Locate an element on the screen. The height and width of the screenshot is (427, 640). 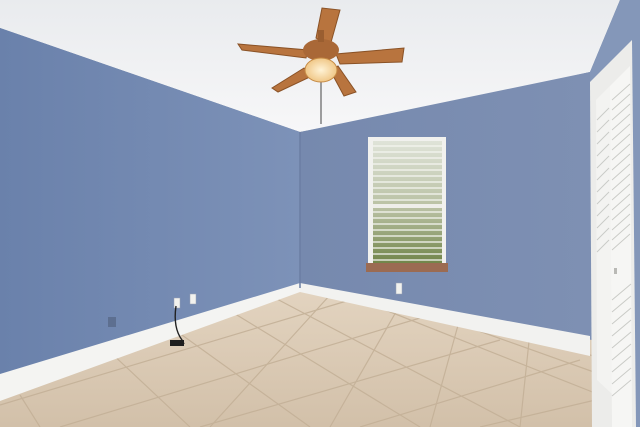
window-glass is located at coordinates (407, 203).